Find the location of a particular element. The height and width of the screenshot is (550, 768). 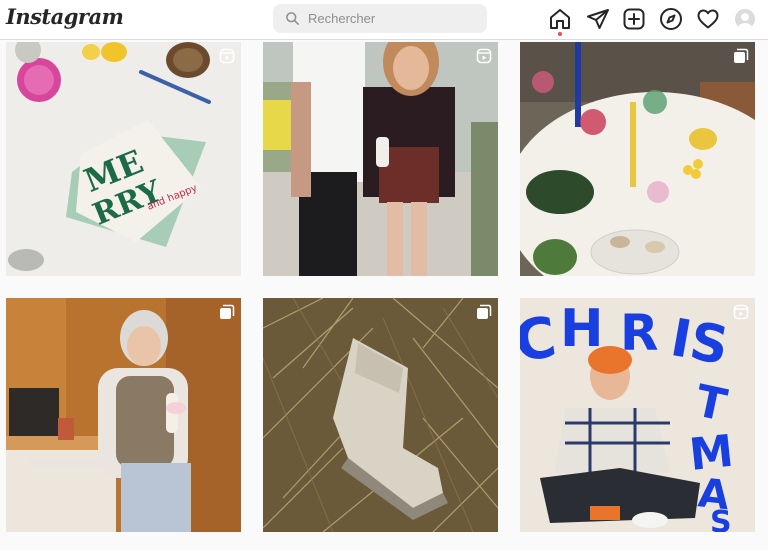

search-input: Rechercher is located at coordinates (380, 18).